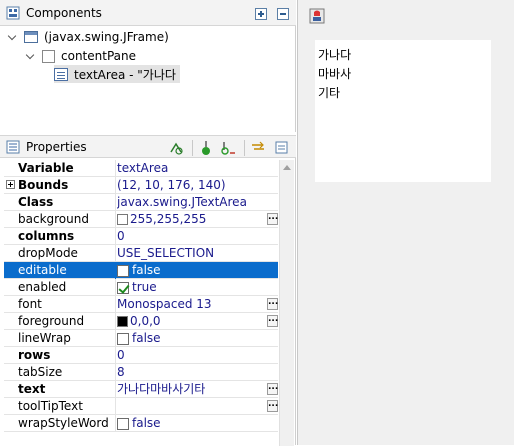 Image resolution: width=514 pixels, height=446 pixels. Describe the element at coordinates (123, 338) in the screenshot. I see `linewrap-checkbox` at that location.